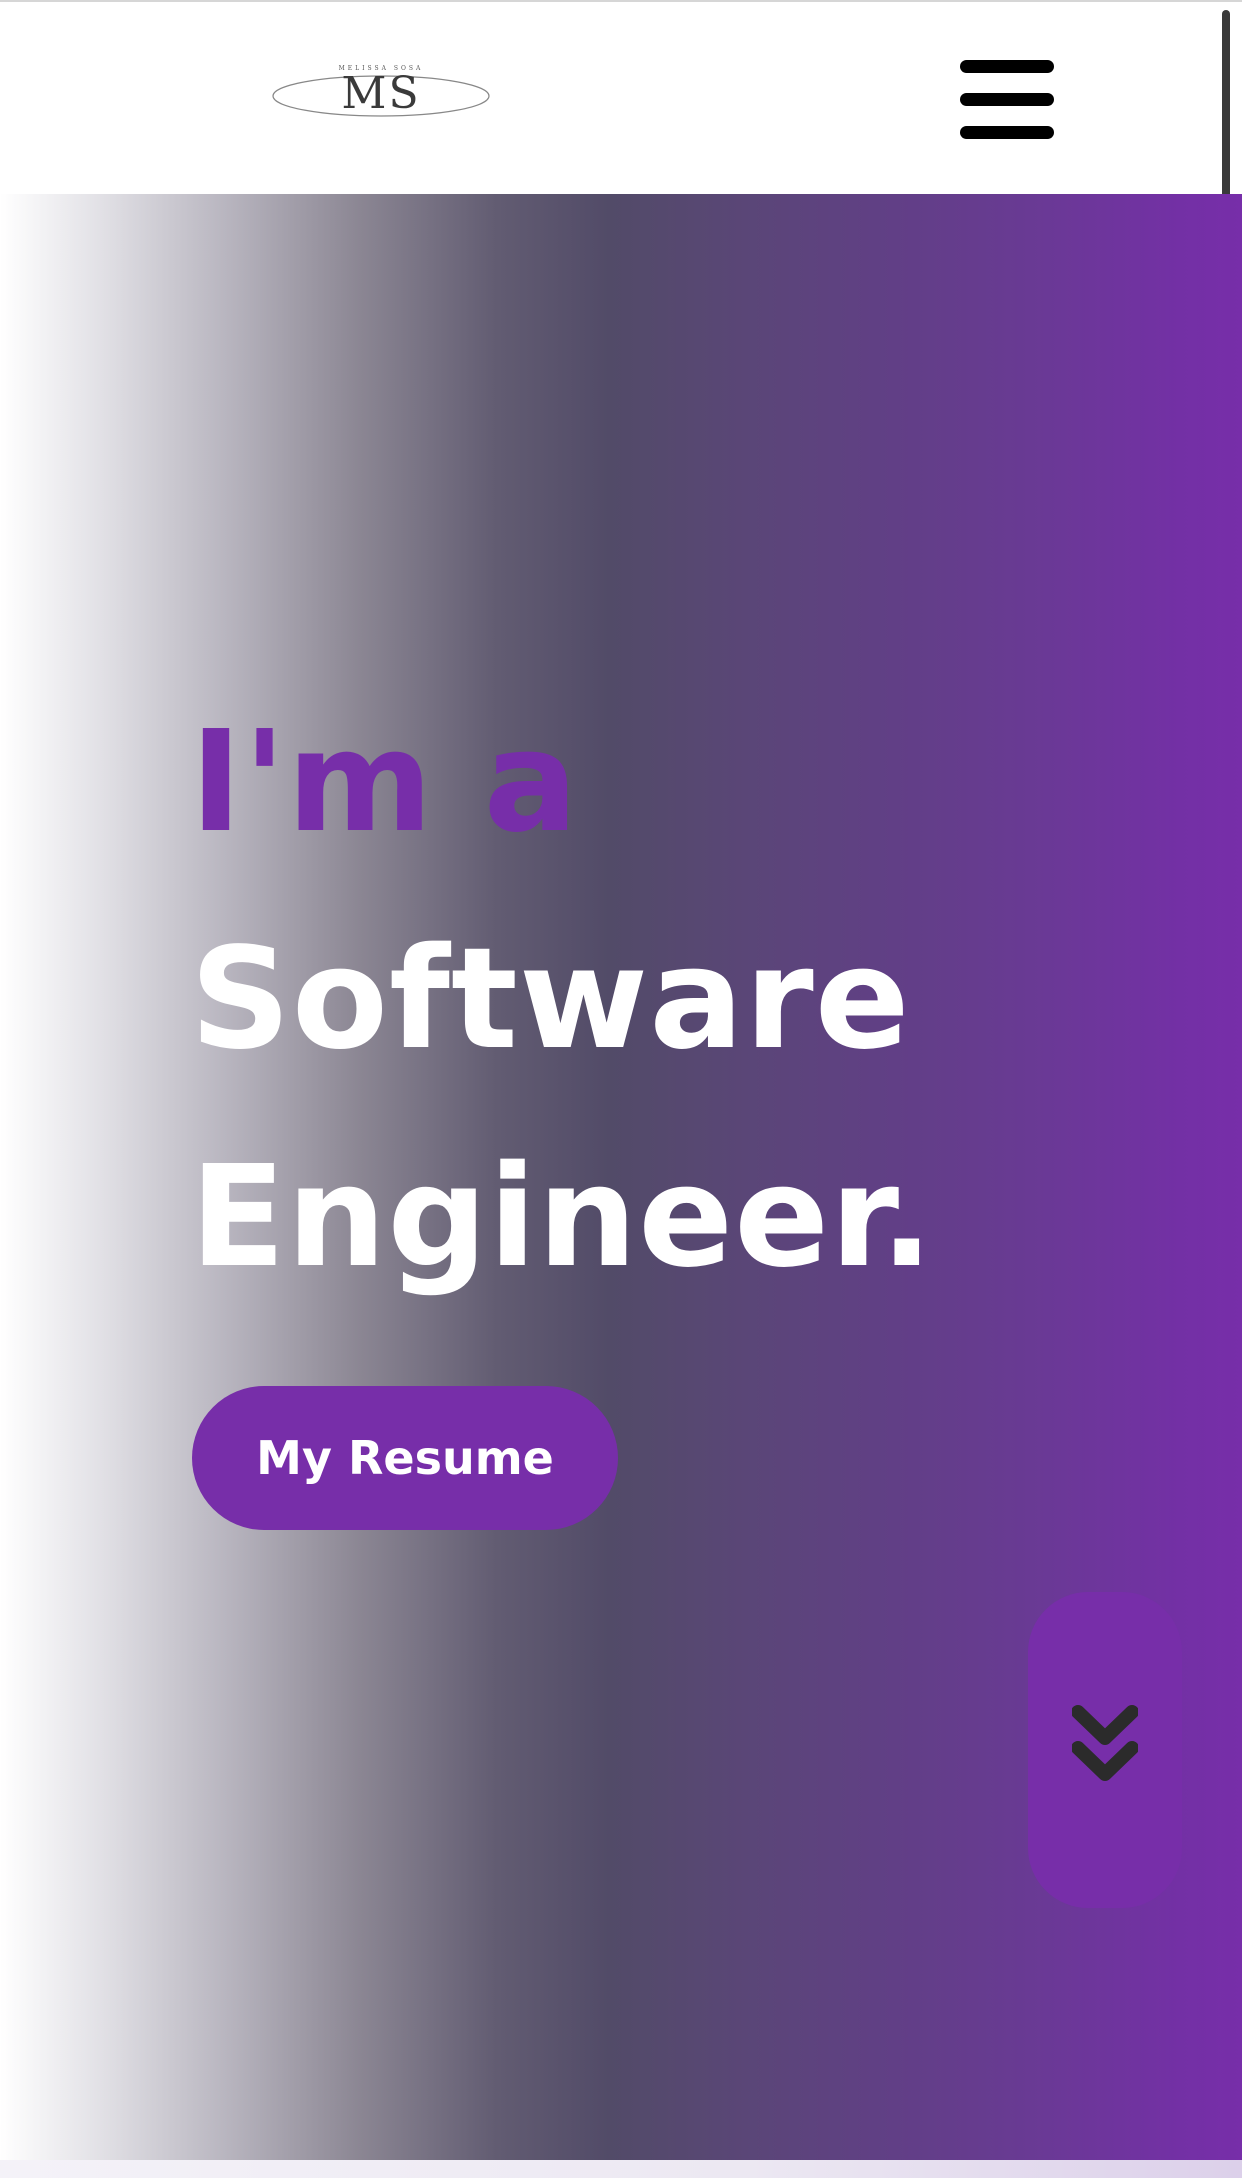 The height and width of the screenshot is (2178, 1242). I want to click on logo-link: MELISSA SOSA MS, so click(381, 94).